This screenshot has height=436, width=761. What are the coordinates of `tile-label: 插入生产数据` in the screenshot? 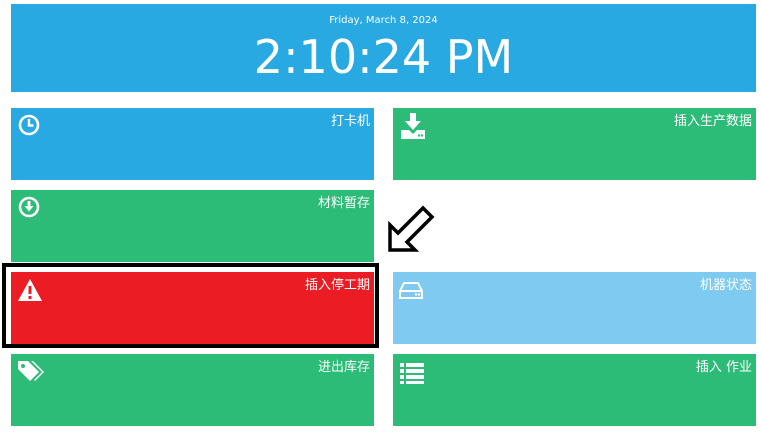 It's located at (712, 121).